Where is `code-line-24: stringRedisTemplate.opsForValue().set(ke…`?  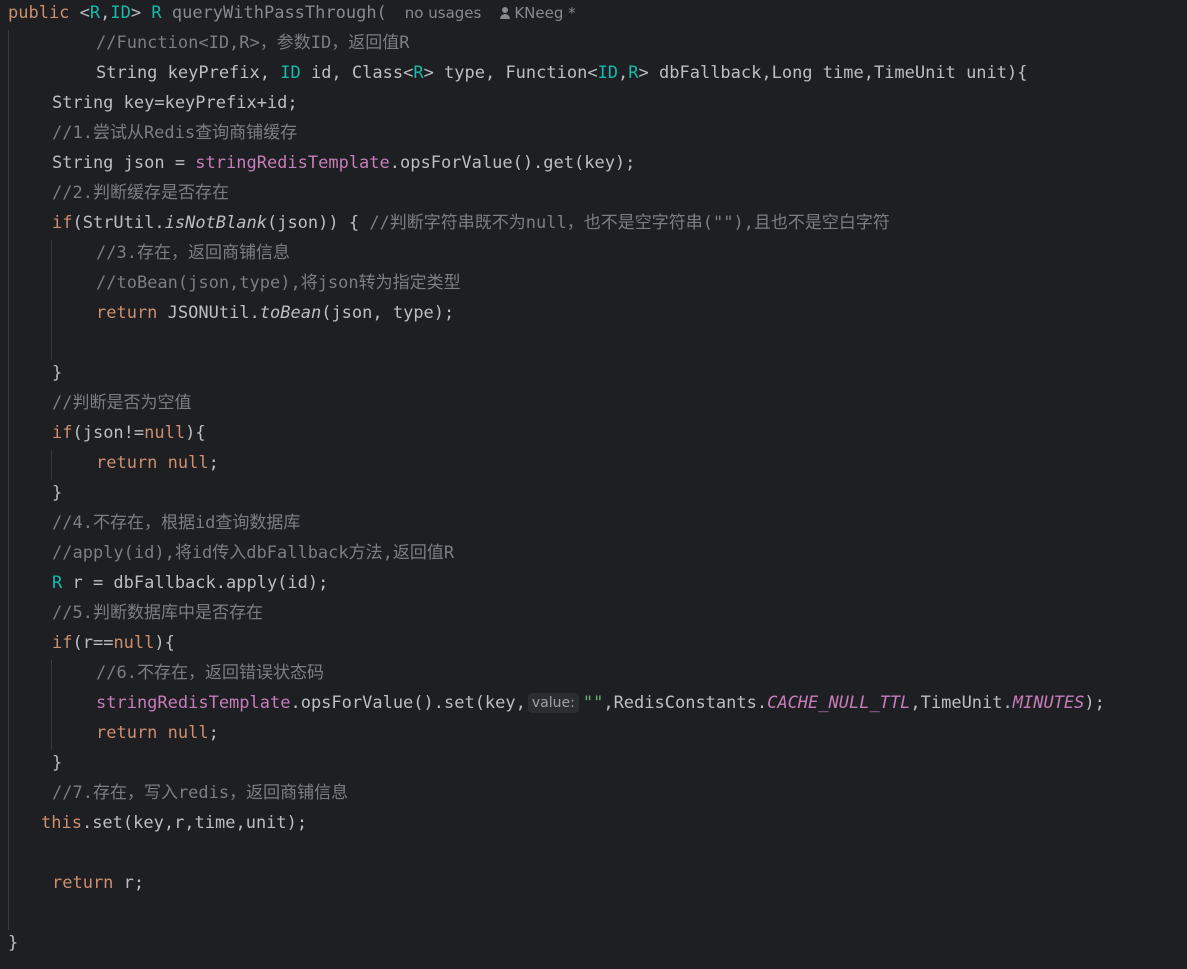
code-line-24: stringRedisTemplate.opsForValue().set(ke… is located at coordinates (600, 703).